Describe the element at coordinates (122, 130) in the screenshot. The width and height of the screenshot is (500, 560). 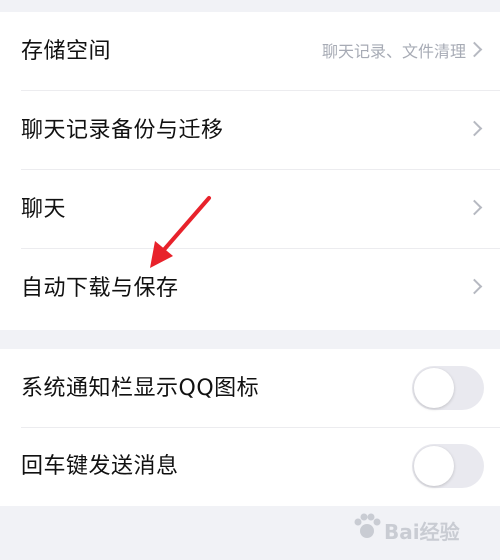
I see `row-label: 聊天记录备份与迁移` at that location.